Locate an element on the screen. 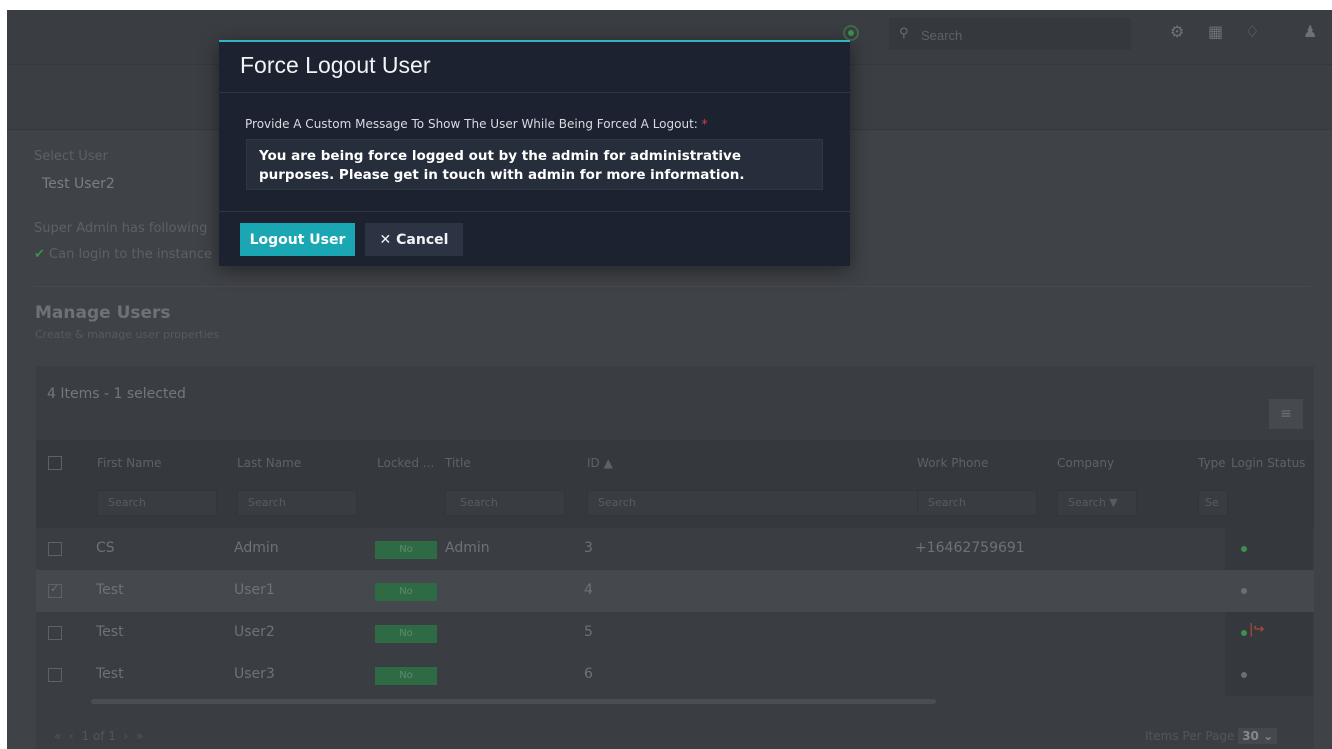 This screenshot has height=749, width=1332. last-page-icon: » is located at coordinates (139, 736).